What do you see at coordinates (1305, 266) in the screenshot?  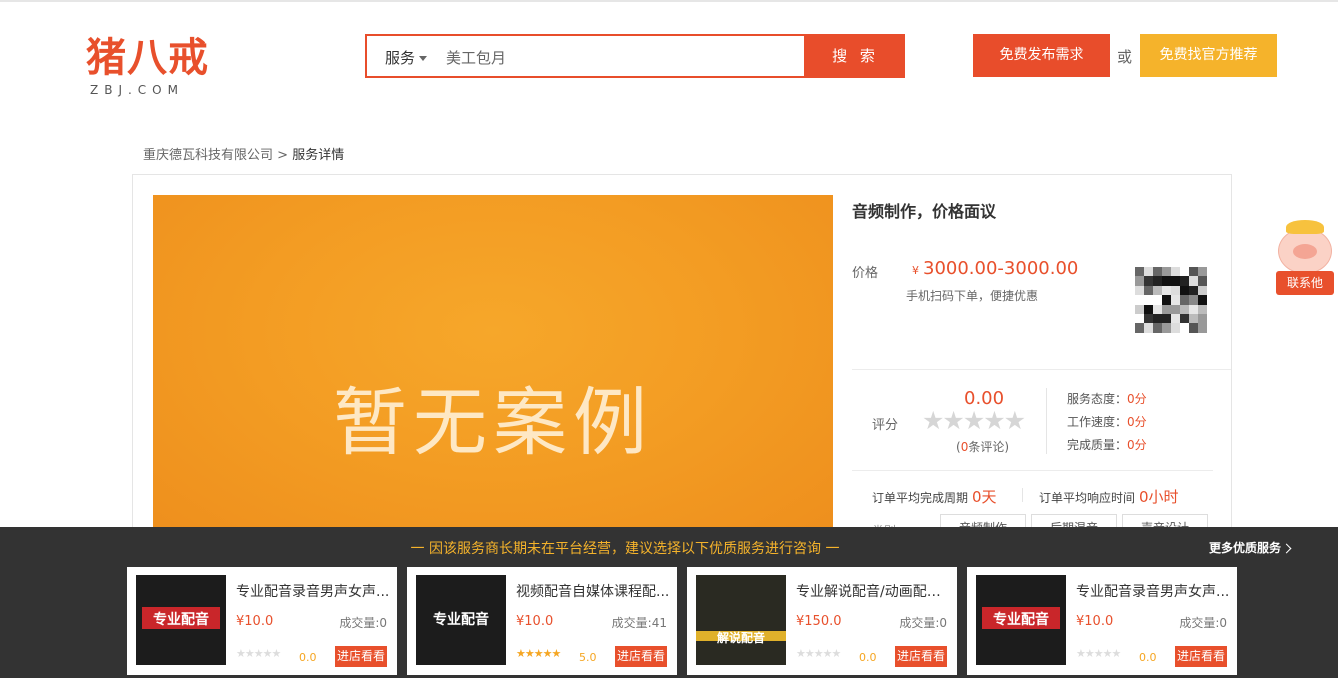 I see `contact-float-widget: 联系他` at bounding box center [1305, 266].